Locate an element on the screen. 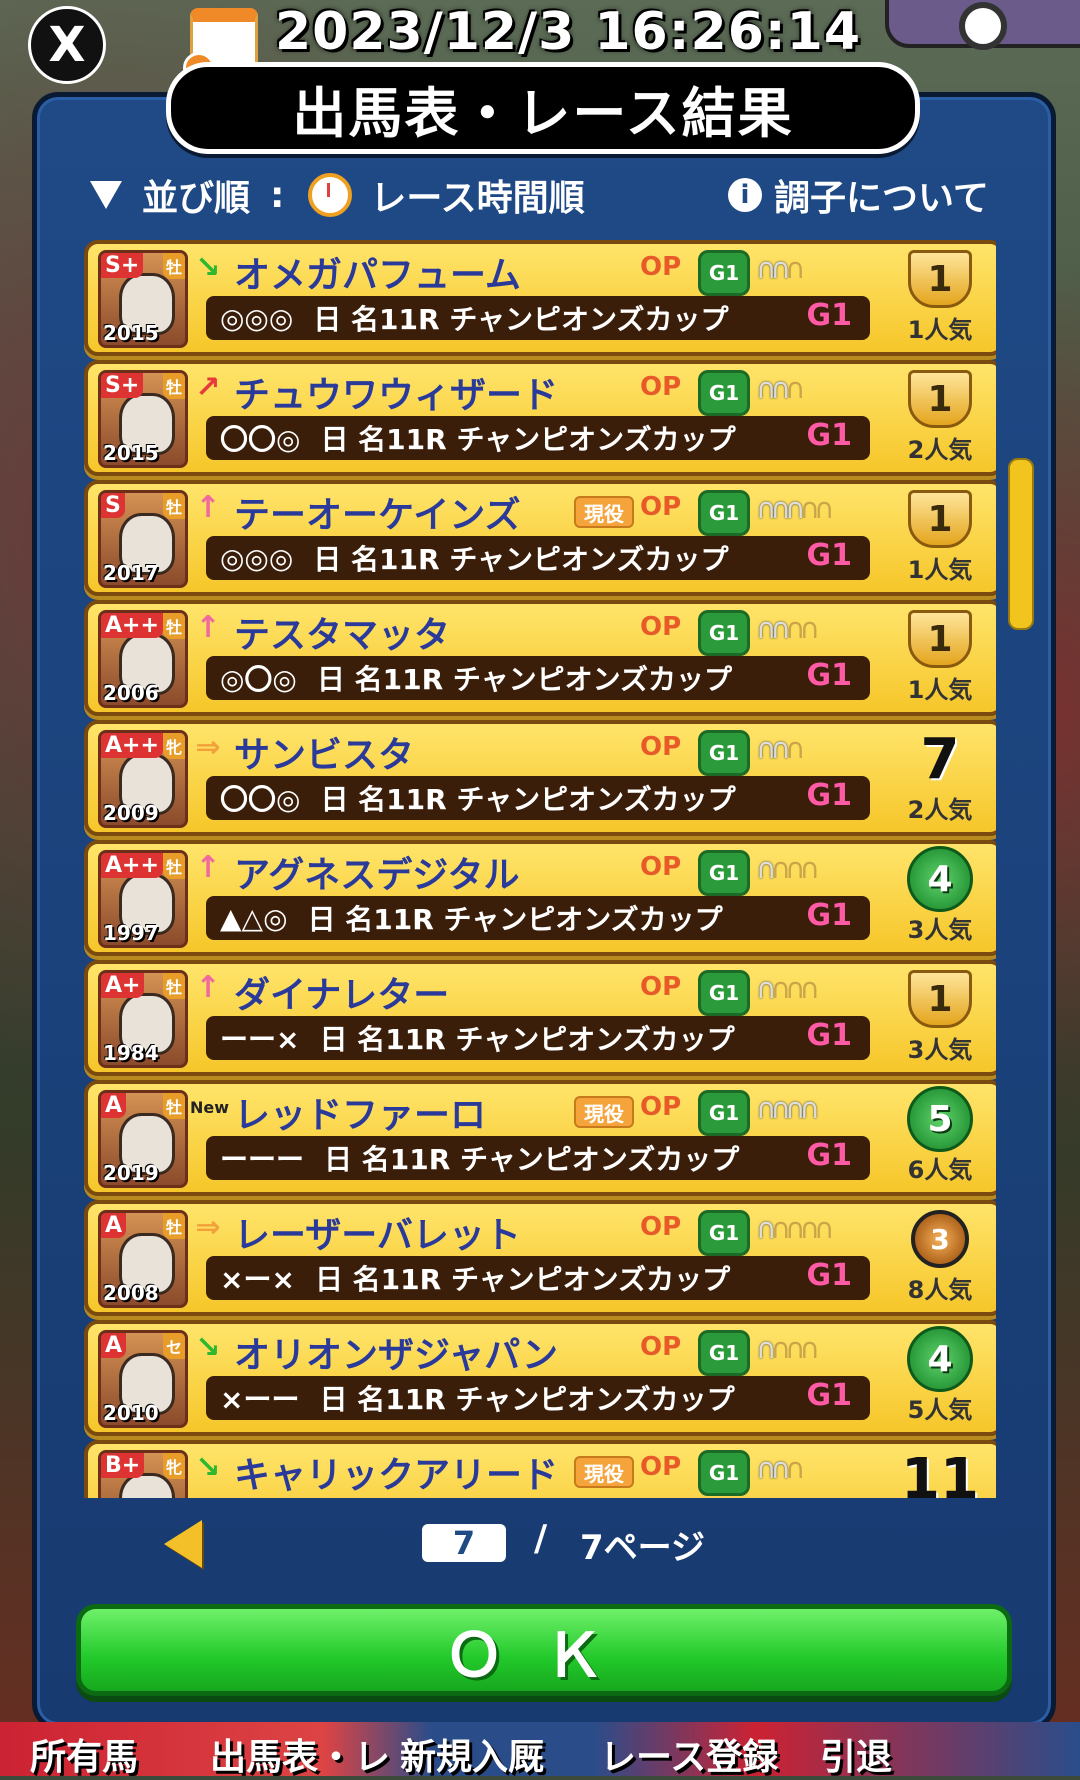 This screenshot has height=1780, width=1080. prediction-marks: 〇〇◎ is located at coordinates (260, 439).